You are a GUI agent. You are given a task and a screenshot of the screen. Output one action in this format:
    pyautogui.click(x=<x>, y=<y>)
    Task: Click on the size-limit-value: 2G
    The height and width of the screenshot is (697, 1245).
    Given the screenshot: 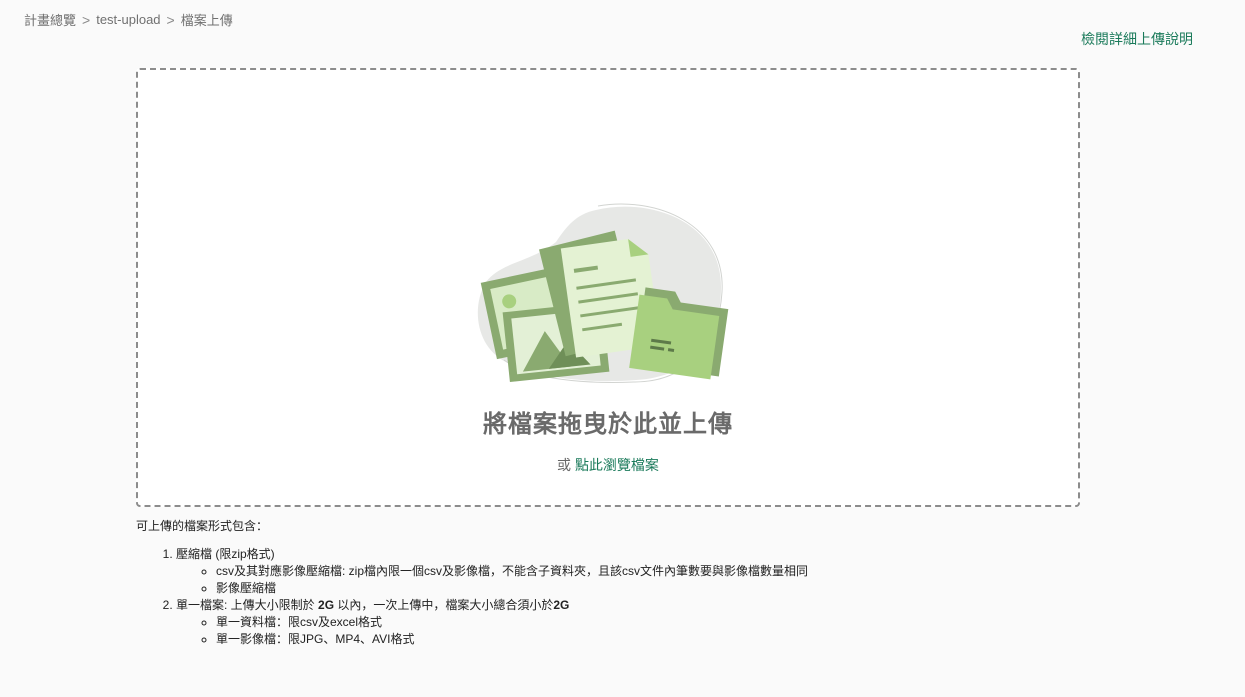 What is the action you would take?
    pyautogui.click(x=326, y=605)
    